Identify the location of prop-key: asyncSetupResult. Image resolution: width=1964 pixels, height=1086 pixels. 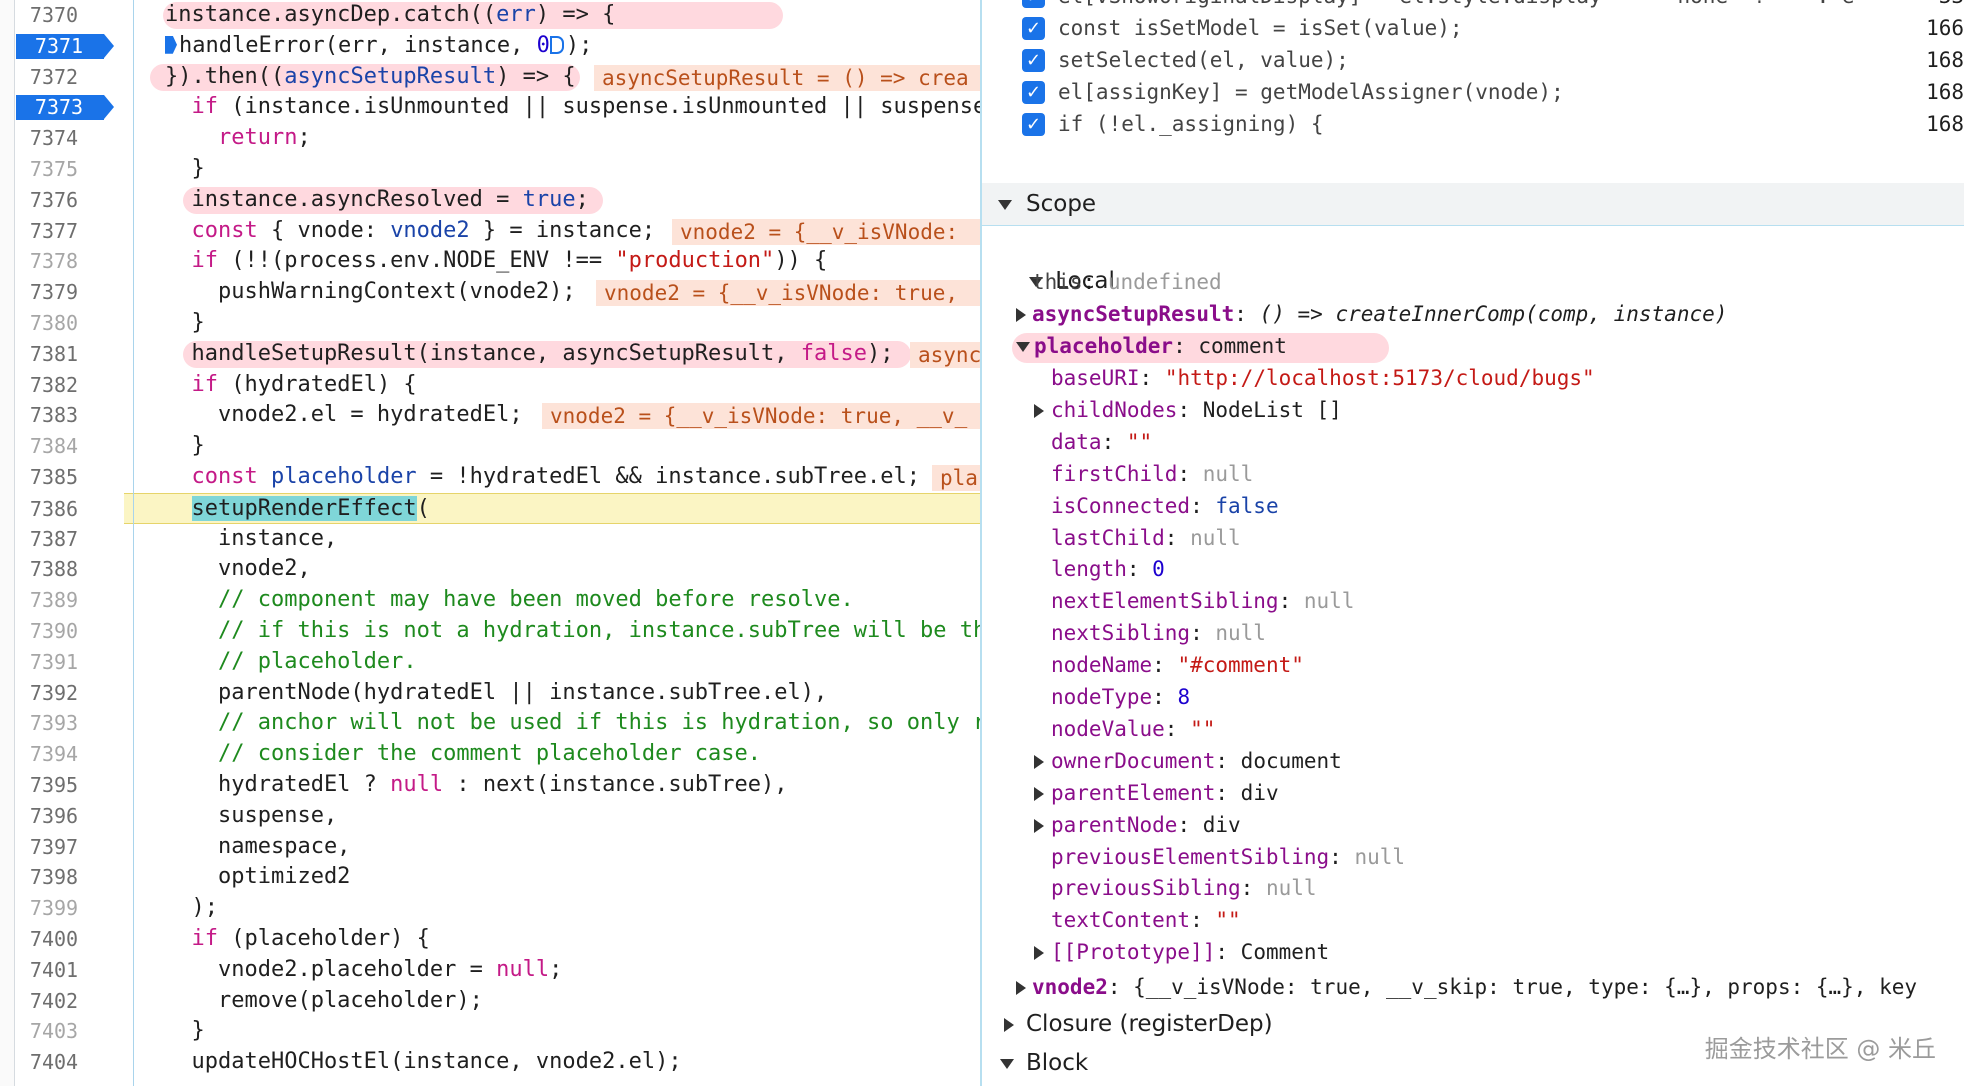
(1133, 314).